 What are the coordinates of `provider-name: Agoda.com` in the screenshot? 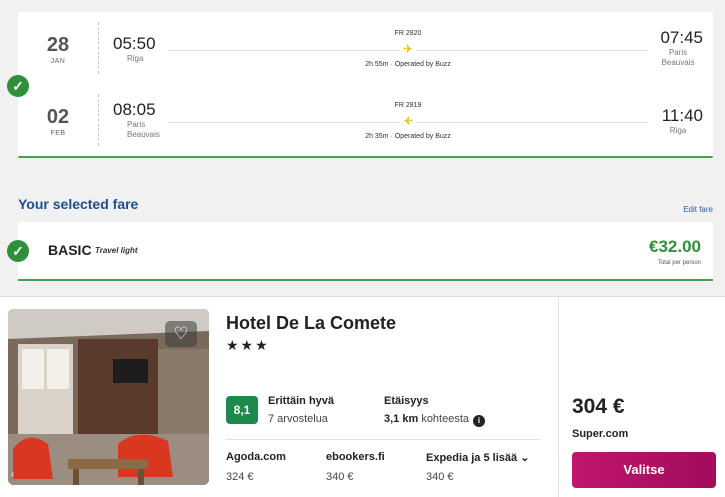 It's located at (256, 457).